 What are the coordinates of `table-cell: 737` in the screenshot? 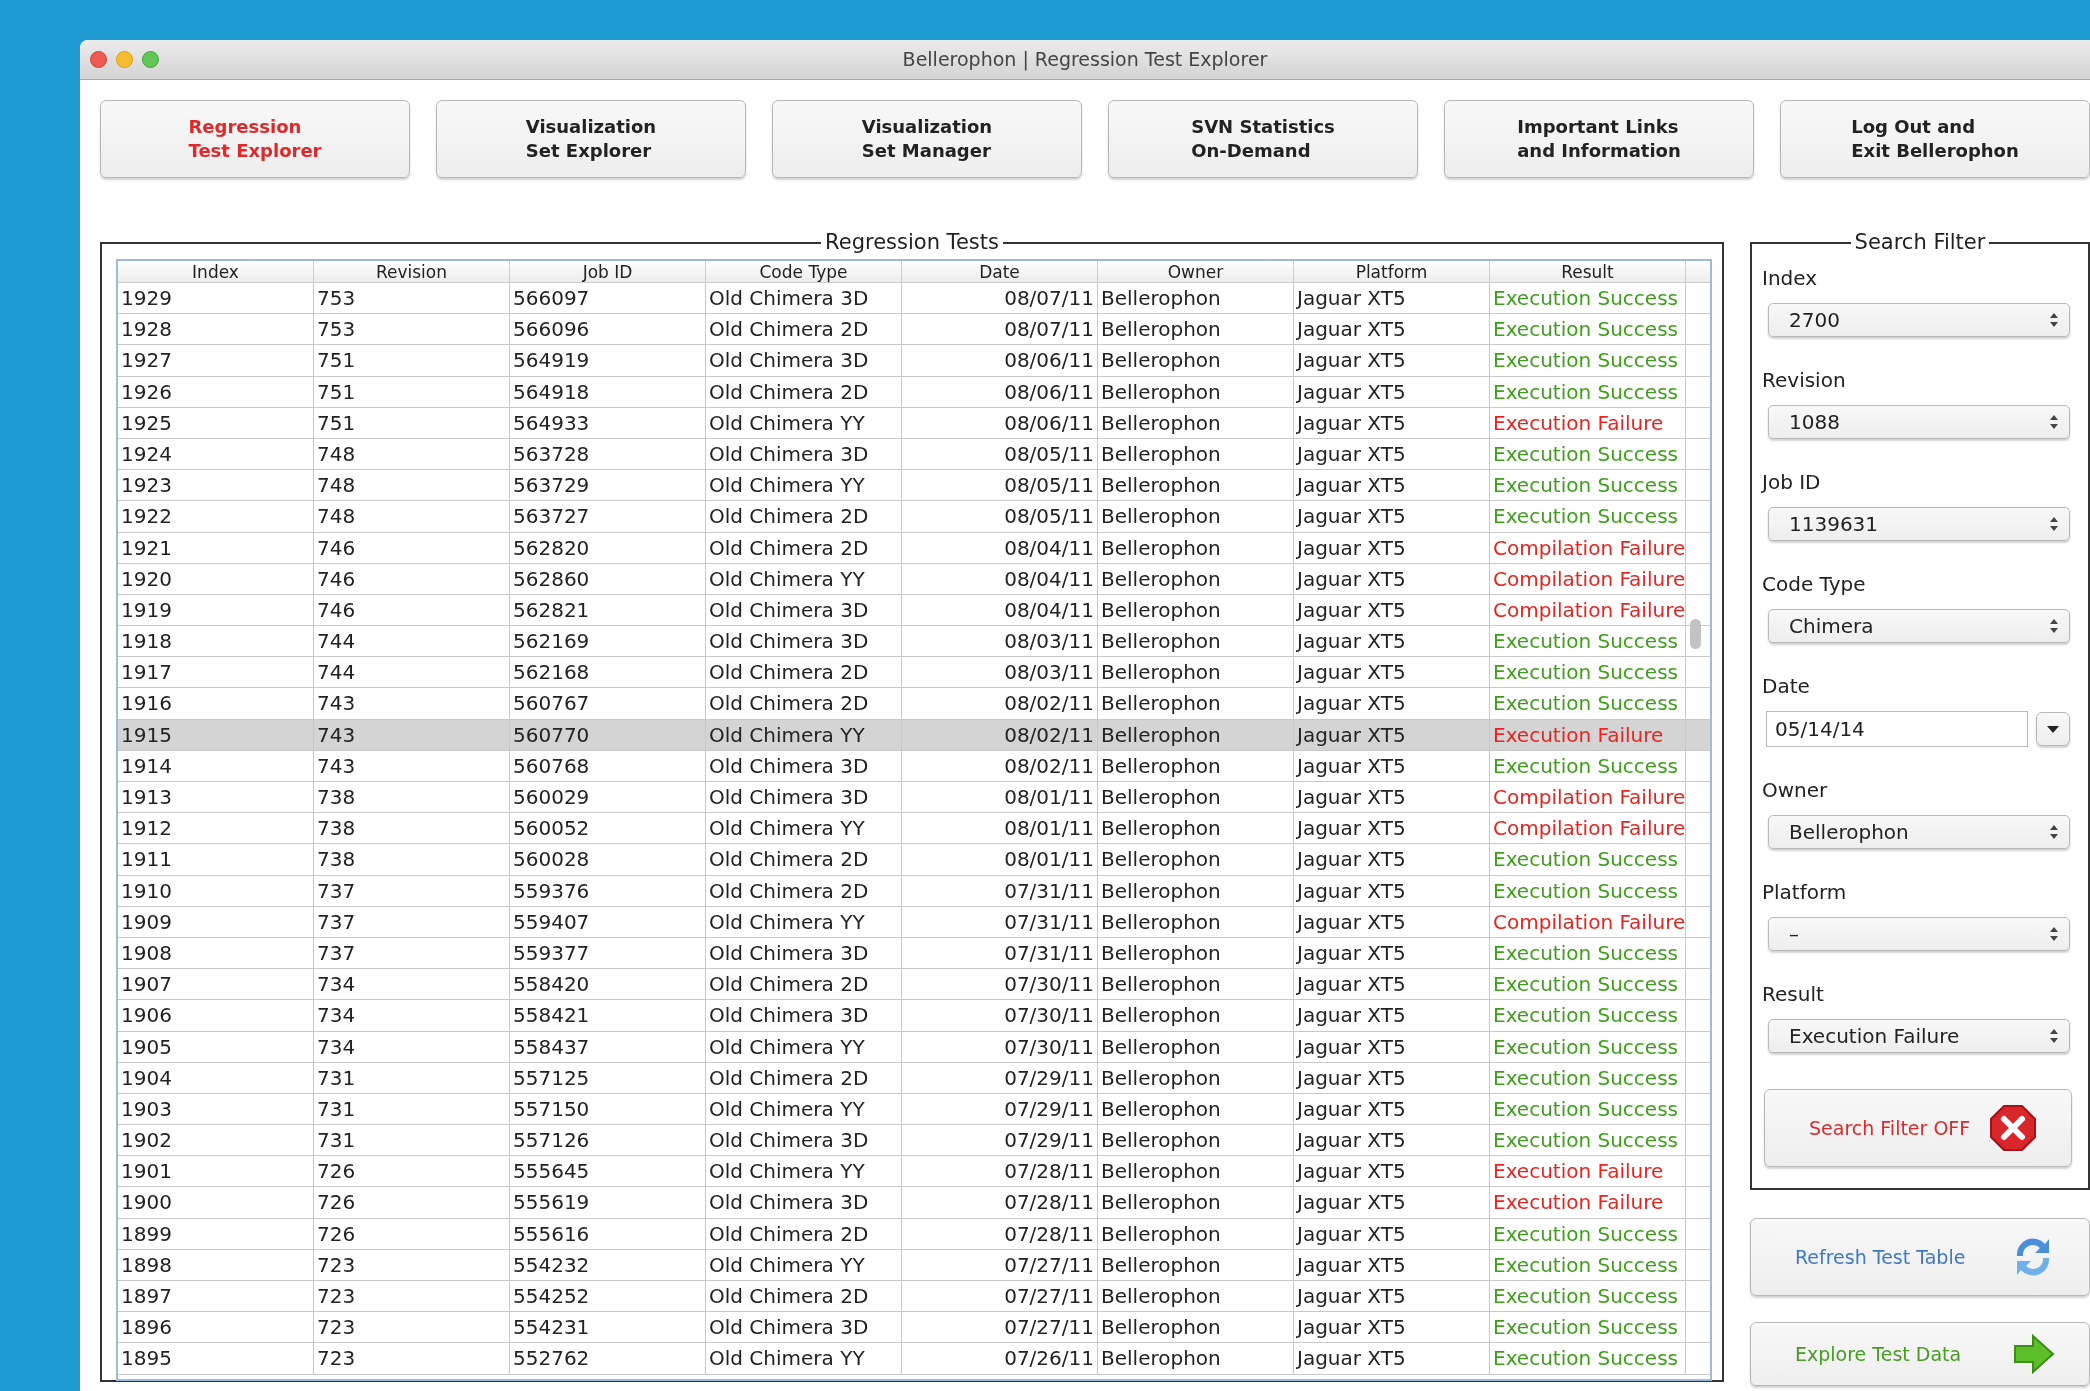 It's located at (412, 921).